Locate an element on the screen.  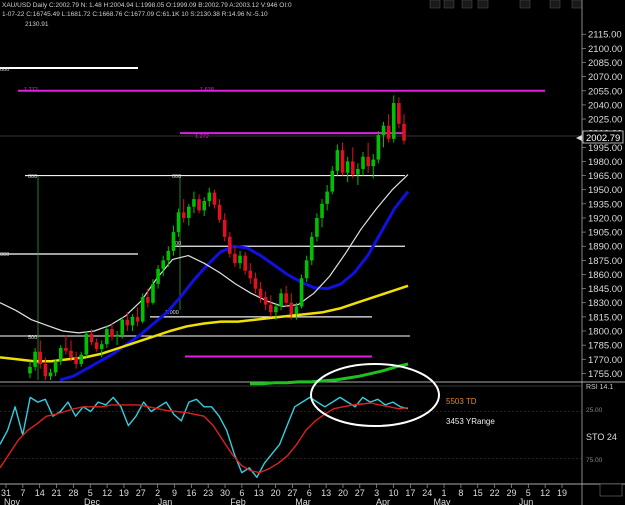
last-price-marker: 2002.79 is located at coordinates (600, 137).